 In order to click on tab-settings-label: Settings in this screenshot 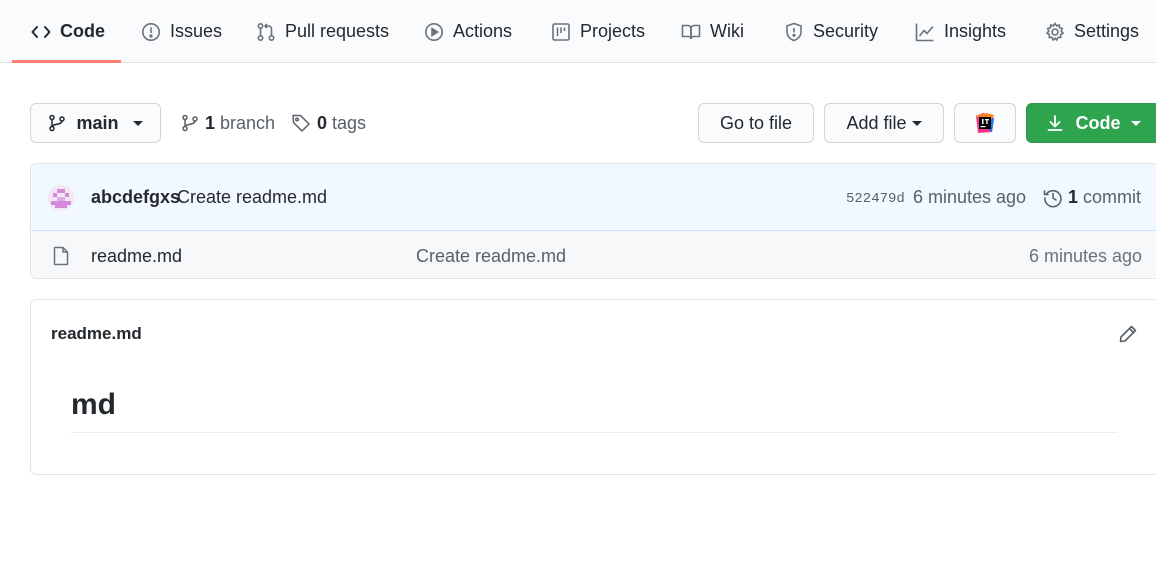, I will do `click(1107, 31)`.